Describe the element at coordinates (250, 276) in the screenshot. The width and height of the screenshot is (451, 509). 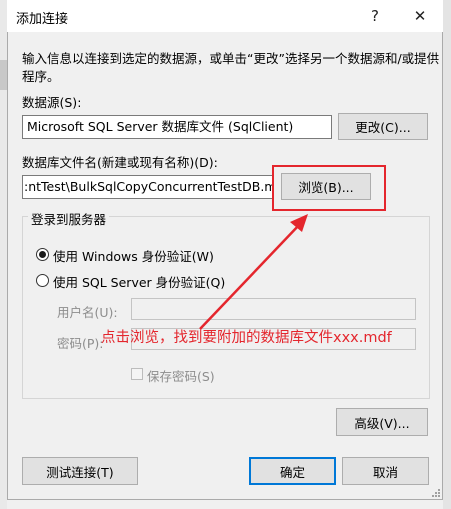
I see `arrow-line` at that location.